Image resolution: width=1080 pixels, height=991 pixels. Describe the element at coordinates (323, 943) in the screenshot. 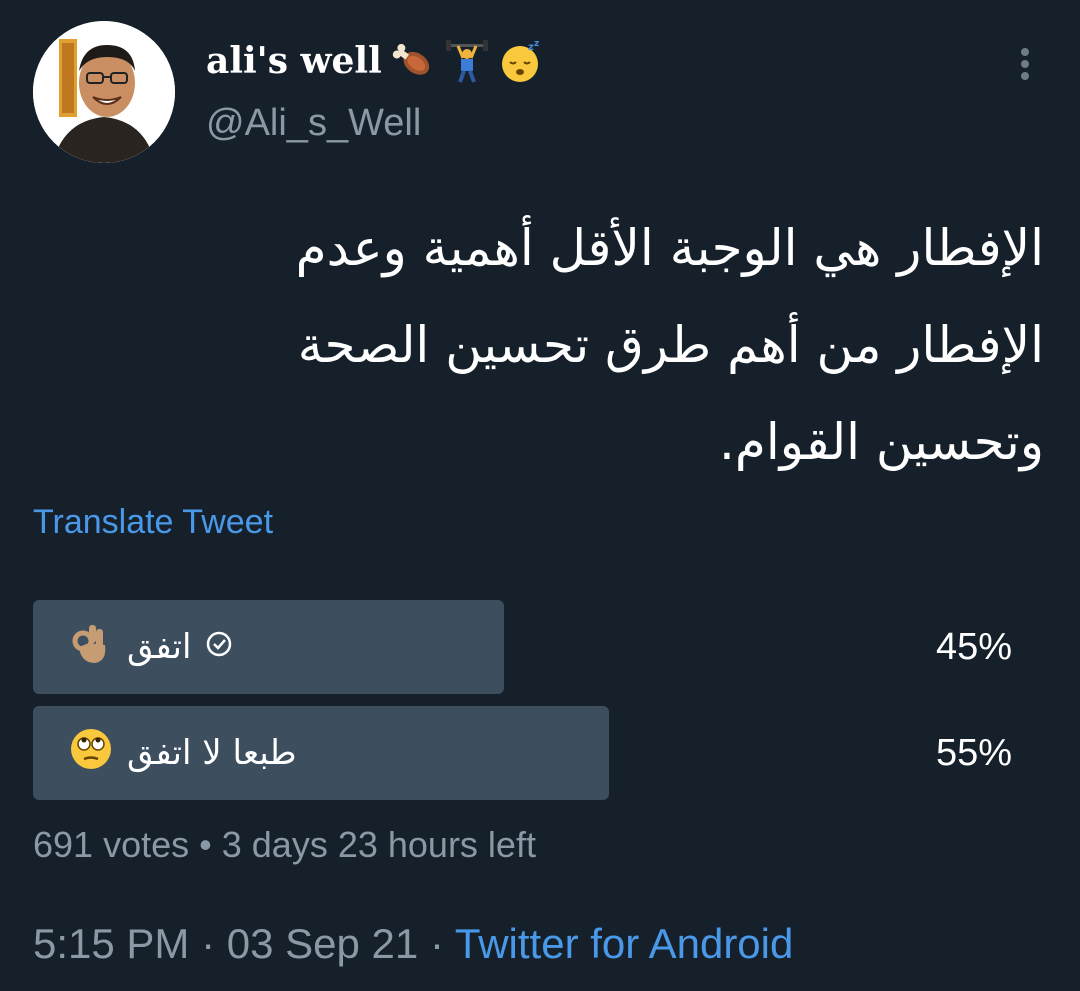

I see `tweet-date: 03 Sep 21` at that location.